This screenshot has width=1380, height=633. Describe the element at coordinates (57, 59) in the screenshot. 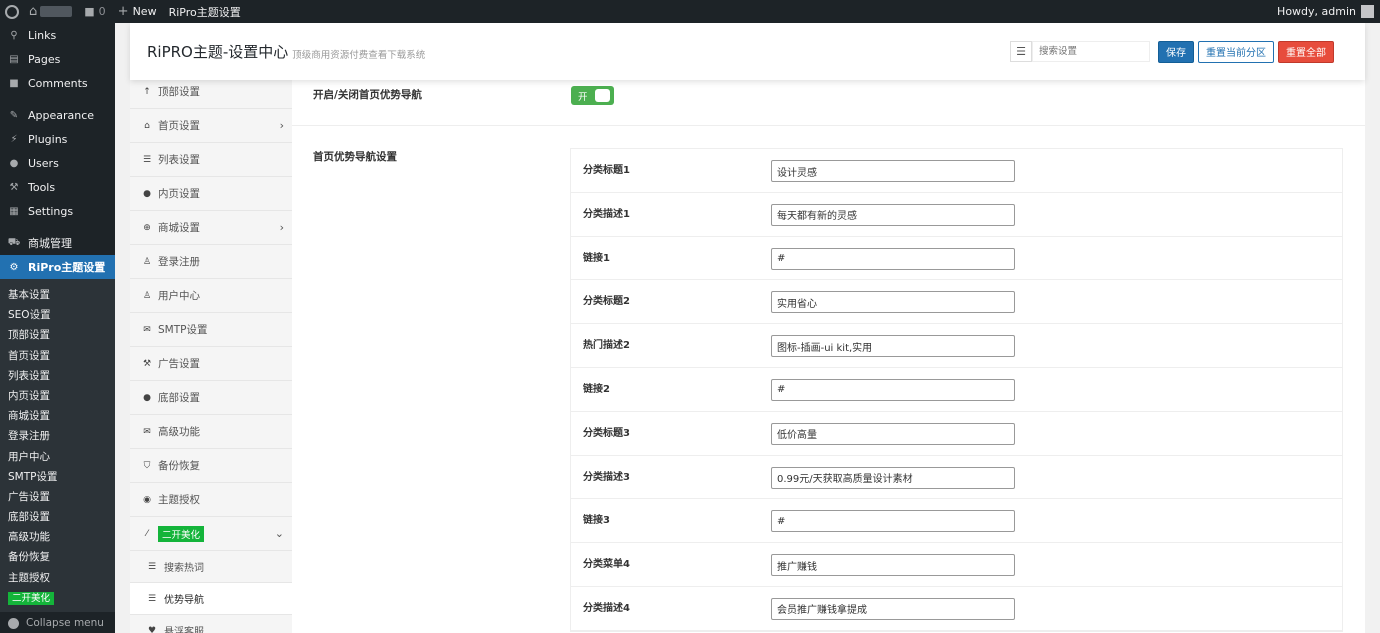

I see `admin-menu-item: ▤ Pages` at that location.